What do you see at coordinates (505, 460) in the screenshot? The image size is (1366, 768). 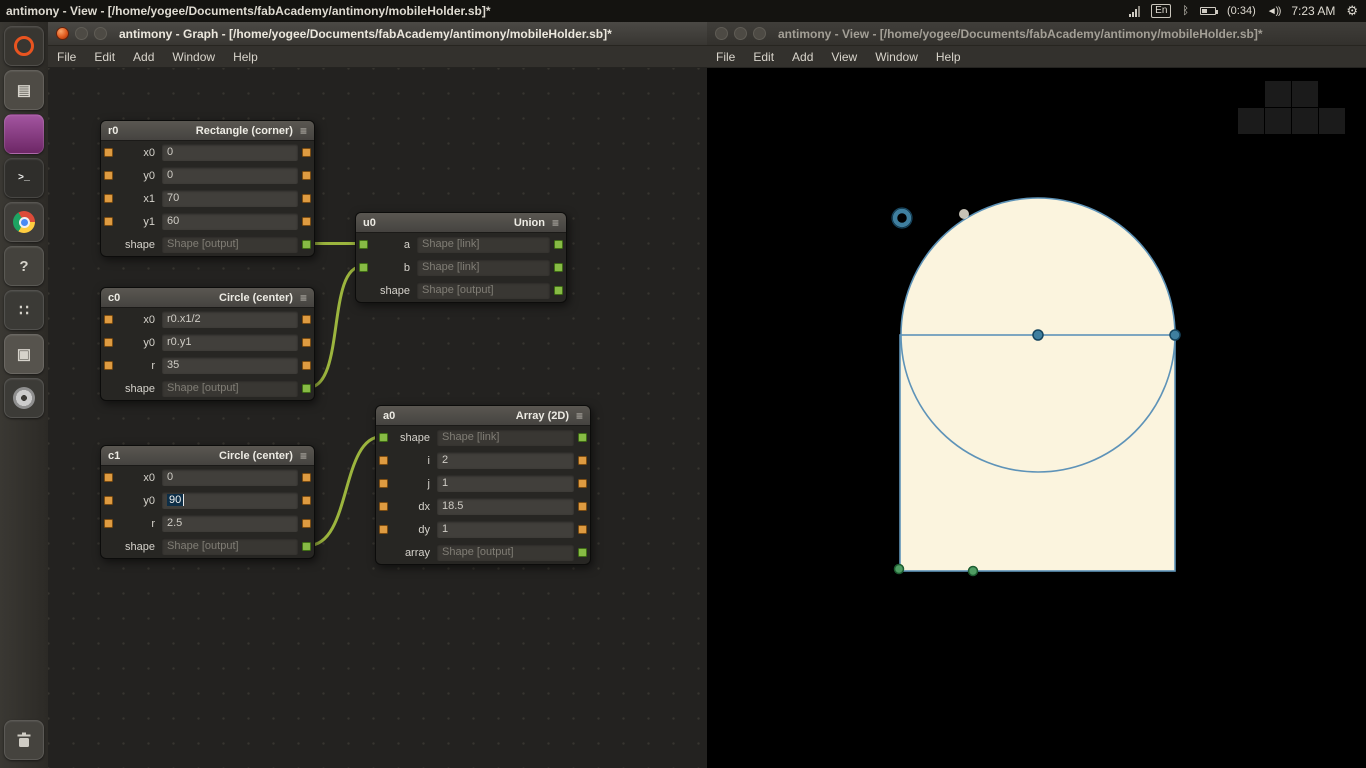 I see `row-value-input: 2` at bounding box center [505, 460].